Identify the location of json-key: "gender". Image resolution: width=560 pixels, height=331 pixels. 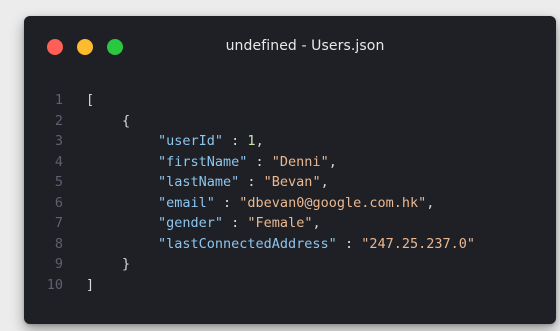
(191, 223).